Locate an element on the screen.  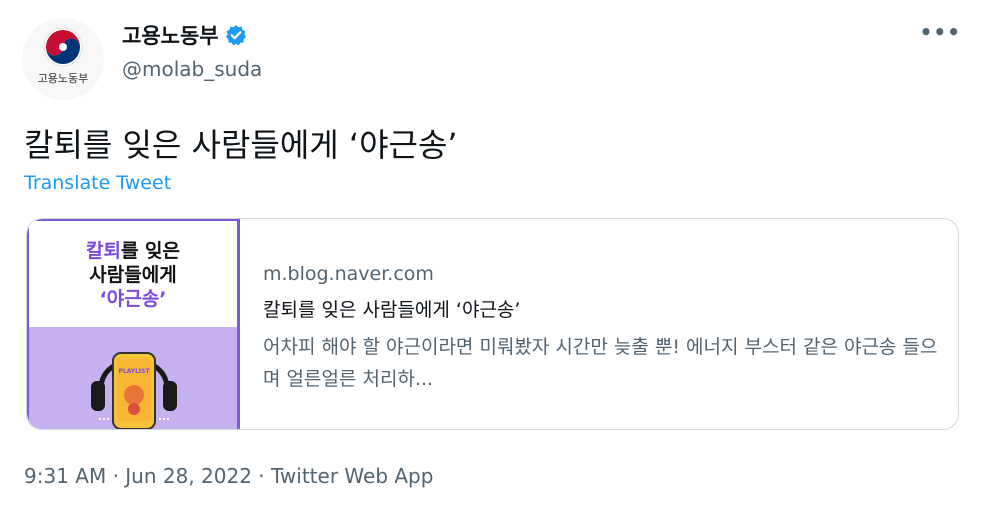
thumbnail-line-3: ‘야근송’ is located at coordinates (133, 299).